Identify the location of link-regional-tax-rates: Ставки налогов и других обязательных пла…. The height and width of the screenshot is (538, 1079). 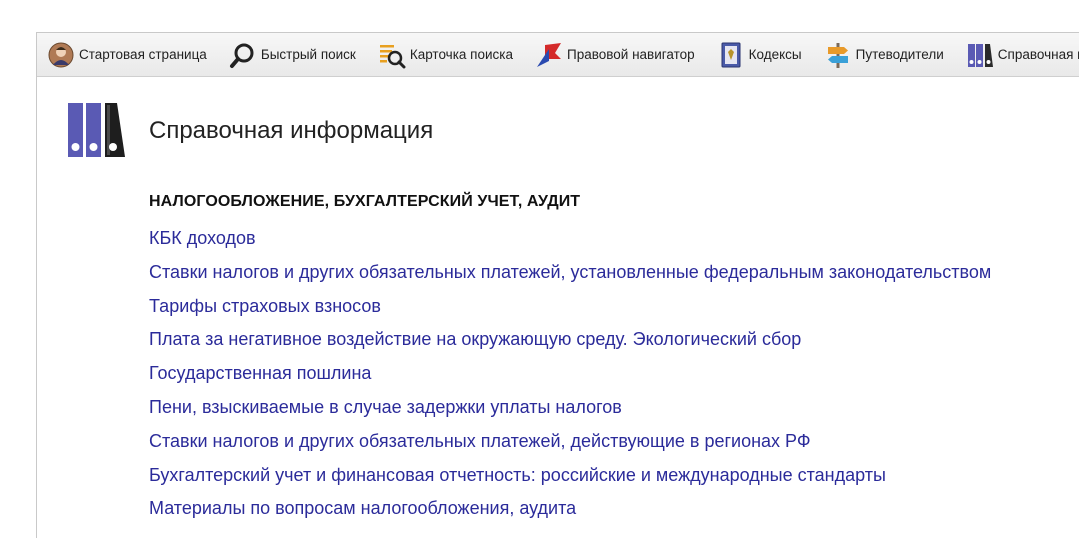
(480, 441).